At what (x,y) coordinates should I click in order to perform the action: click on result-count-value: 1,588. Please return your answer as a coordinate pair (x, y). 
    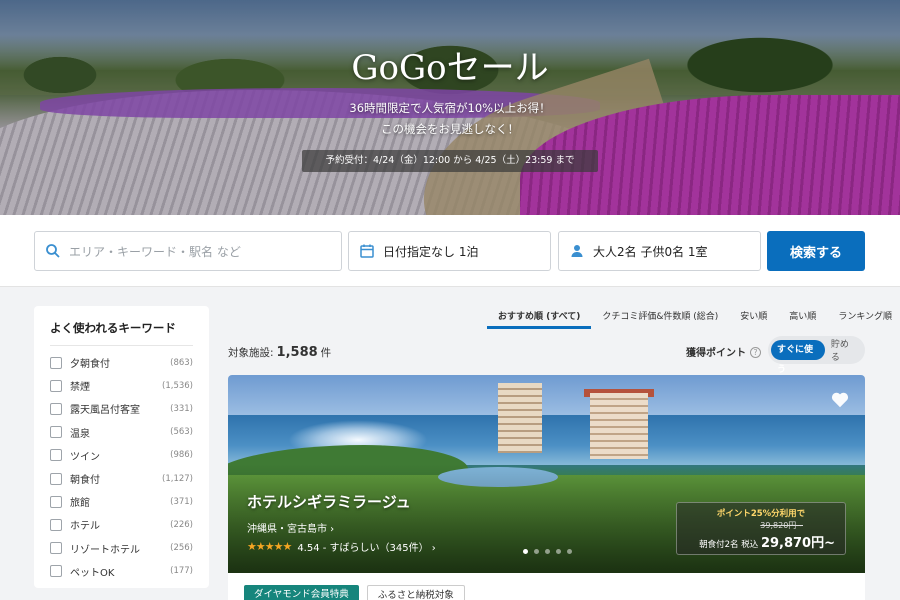
    Looking at the image, I should click on (297, 352).